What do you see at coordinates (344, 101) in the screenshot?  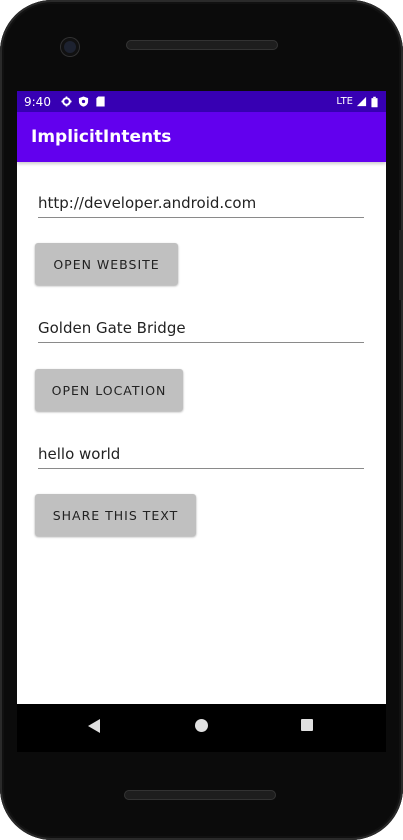 I see `network-type: LTE` at bounding box center [344, 101].